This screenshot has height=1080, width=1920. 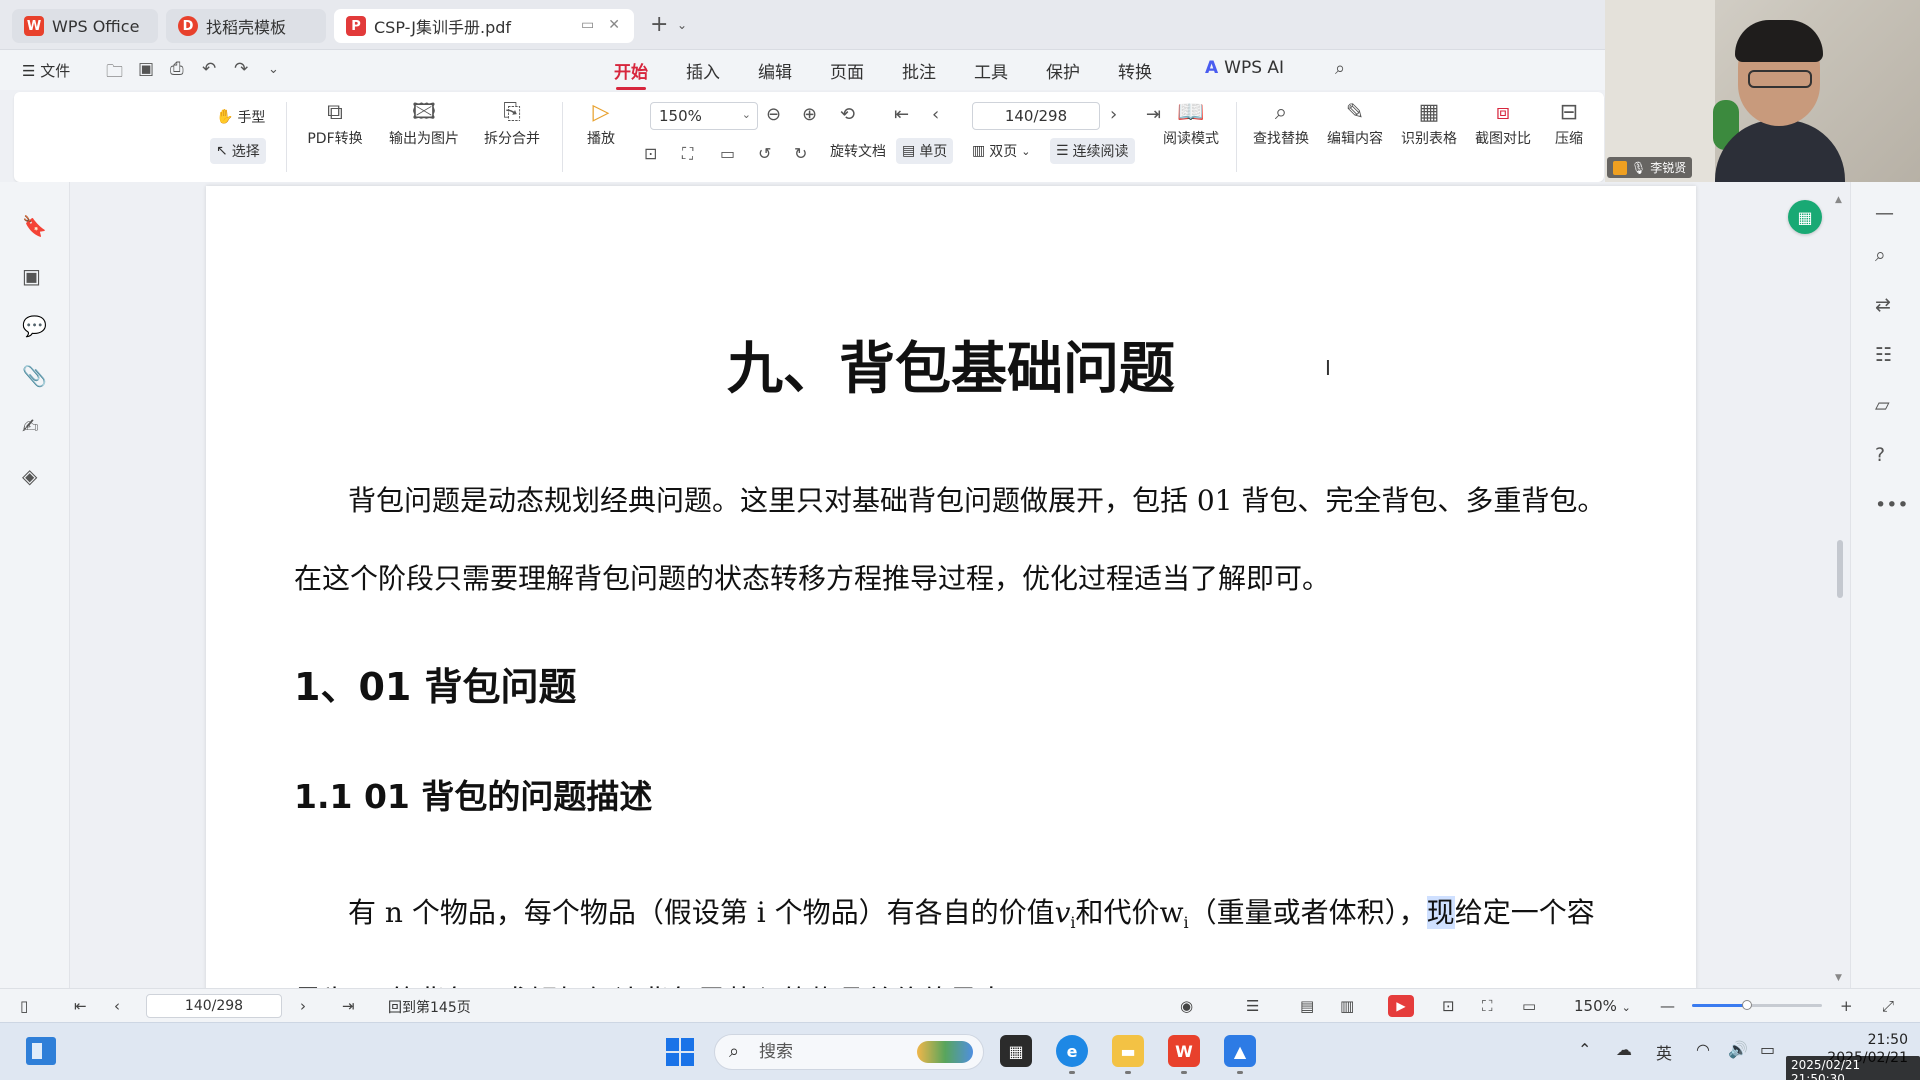 I want to click on meeting-app-icon: ▲, so click(x=1240, y=1054).